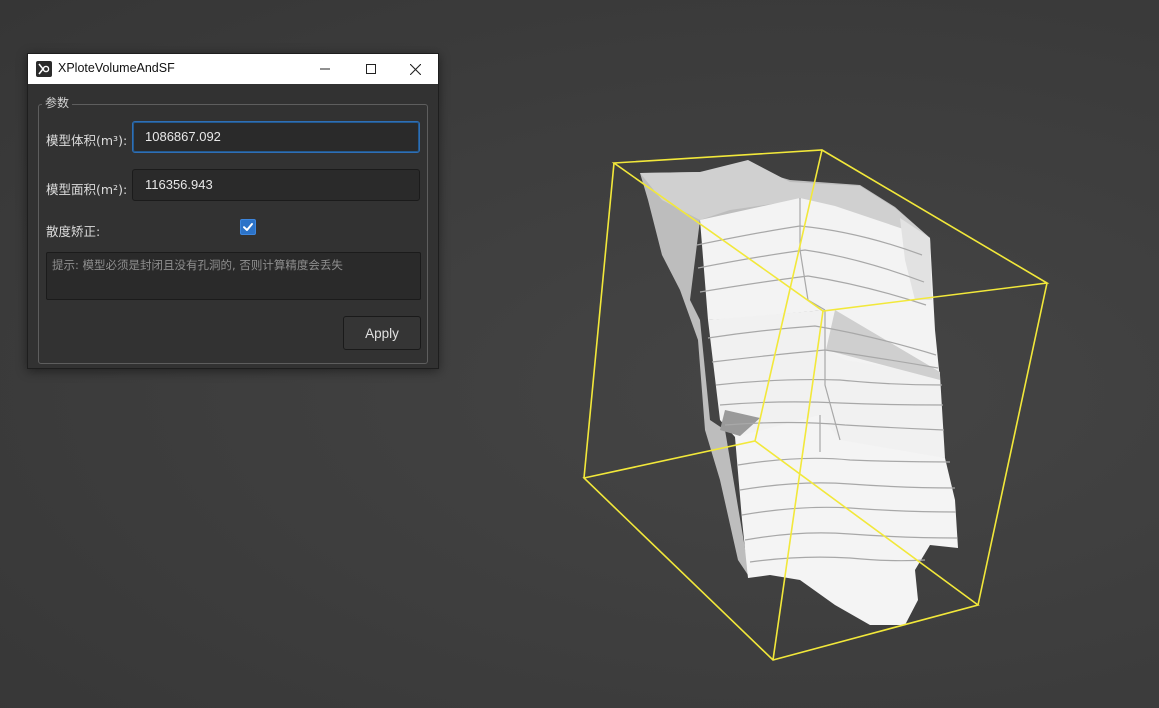 The width and height of the screenshot is (1159, 708). What do you see at coordinates (116, 68) in the screenshot?
I see `window-title: XPloteVolumeAndSF` at bounding box center [116, 68].